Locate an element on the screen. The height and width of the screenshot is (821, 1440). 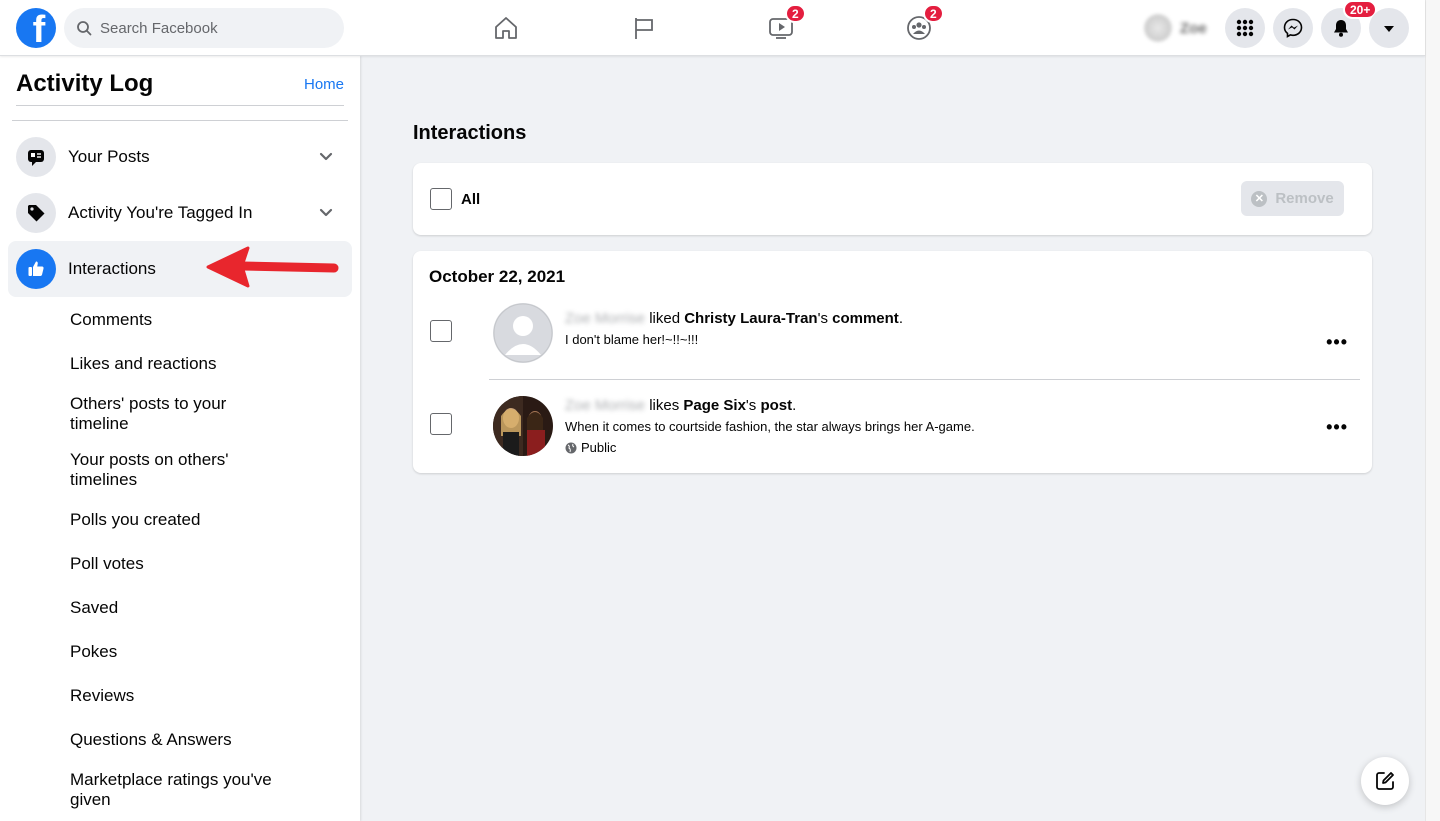
entry-description: Zoe Morrise likes Page Six's post. is located at coordinates (680, 406).